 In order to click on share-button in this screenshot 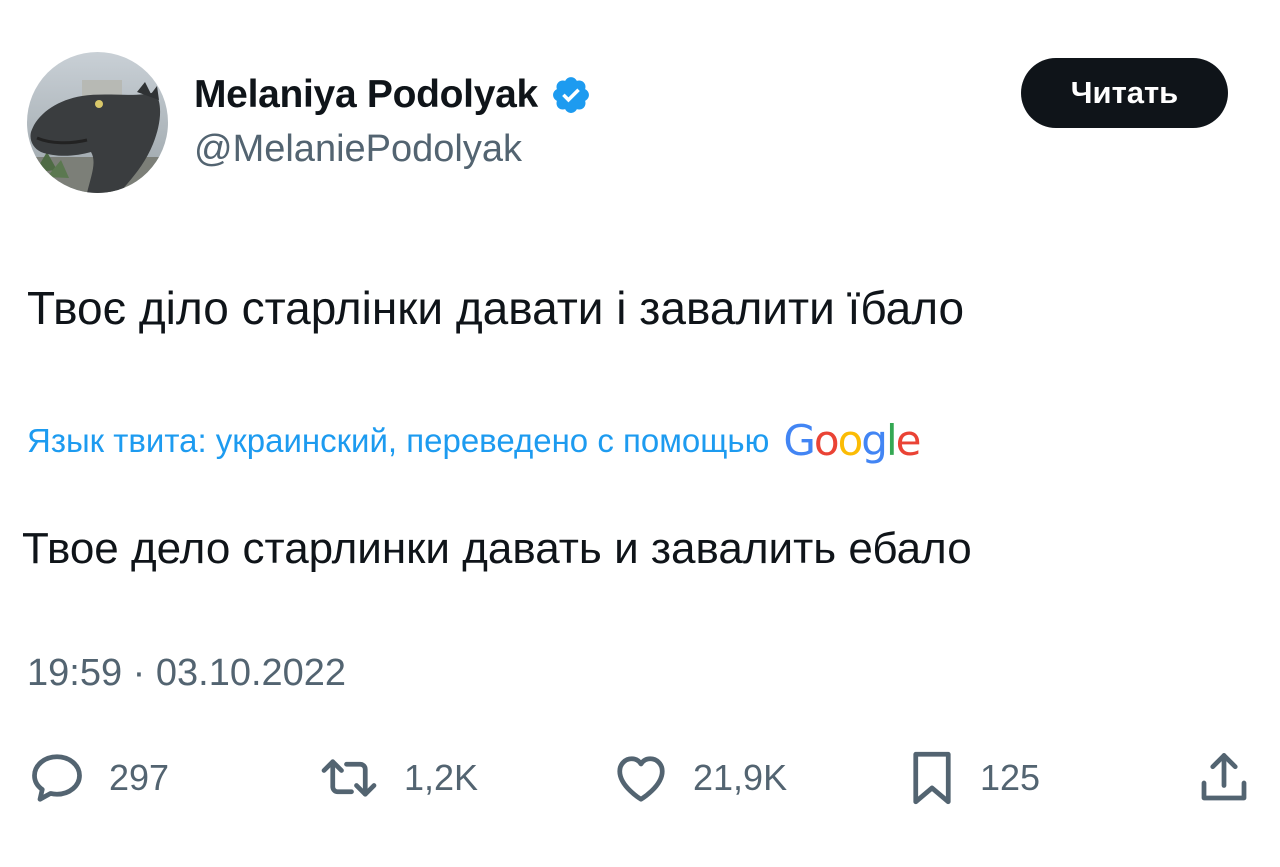, I will do `click(1224, 778)`.